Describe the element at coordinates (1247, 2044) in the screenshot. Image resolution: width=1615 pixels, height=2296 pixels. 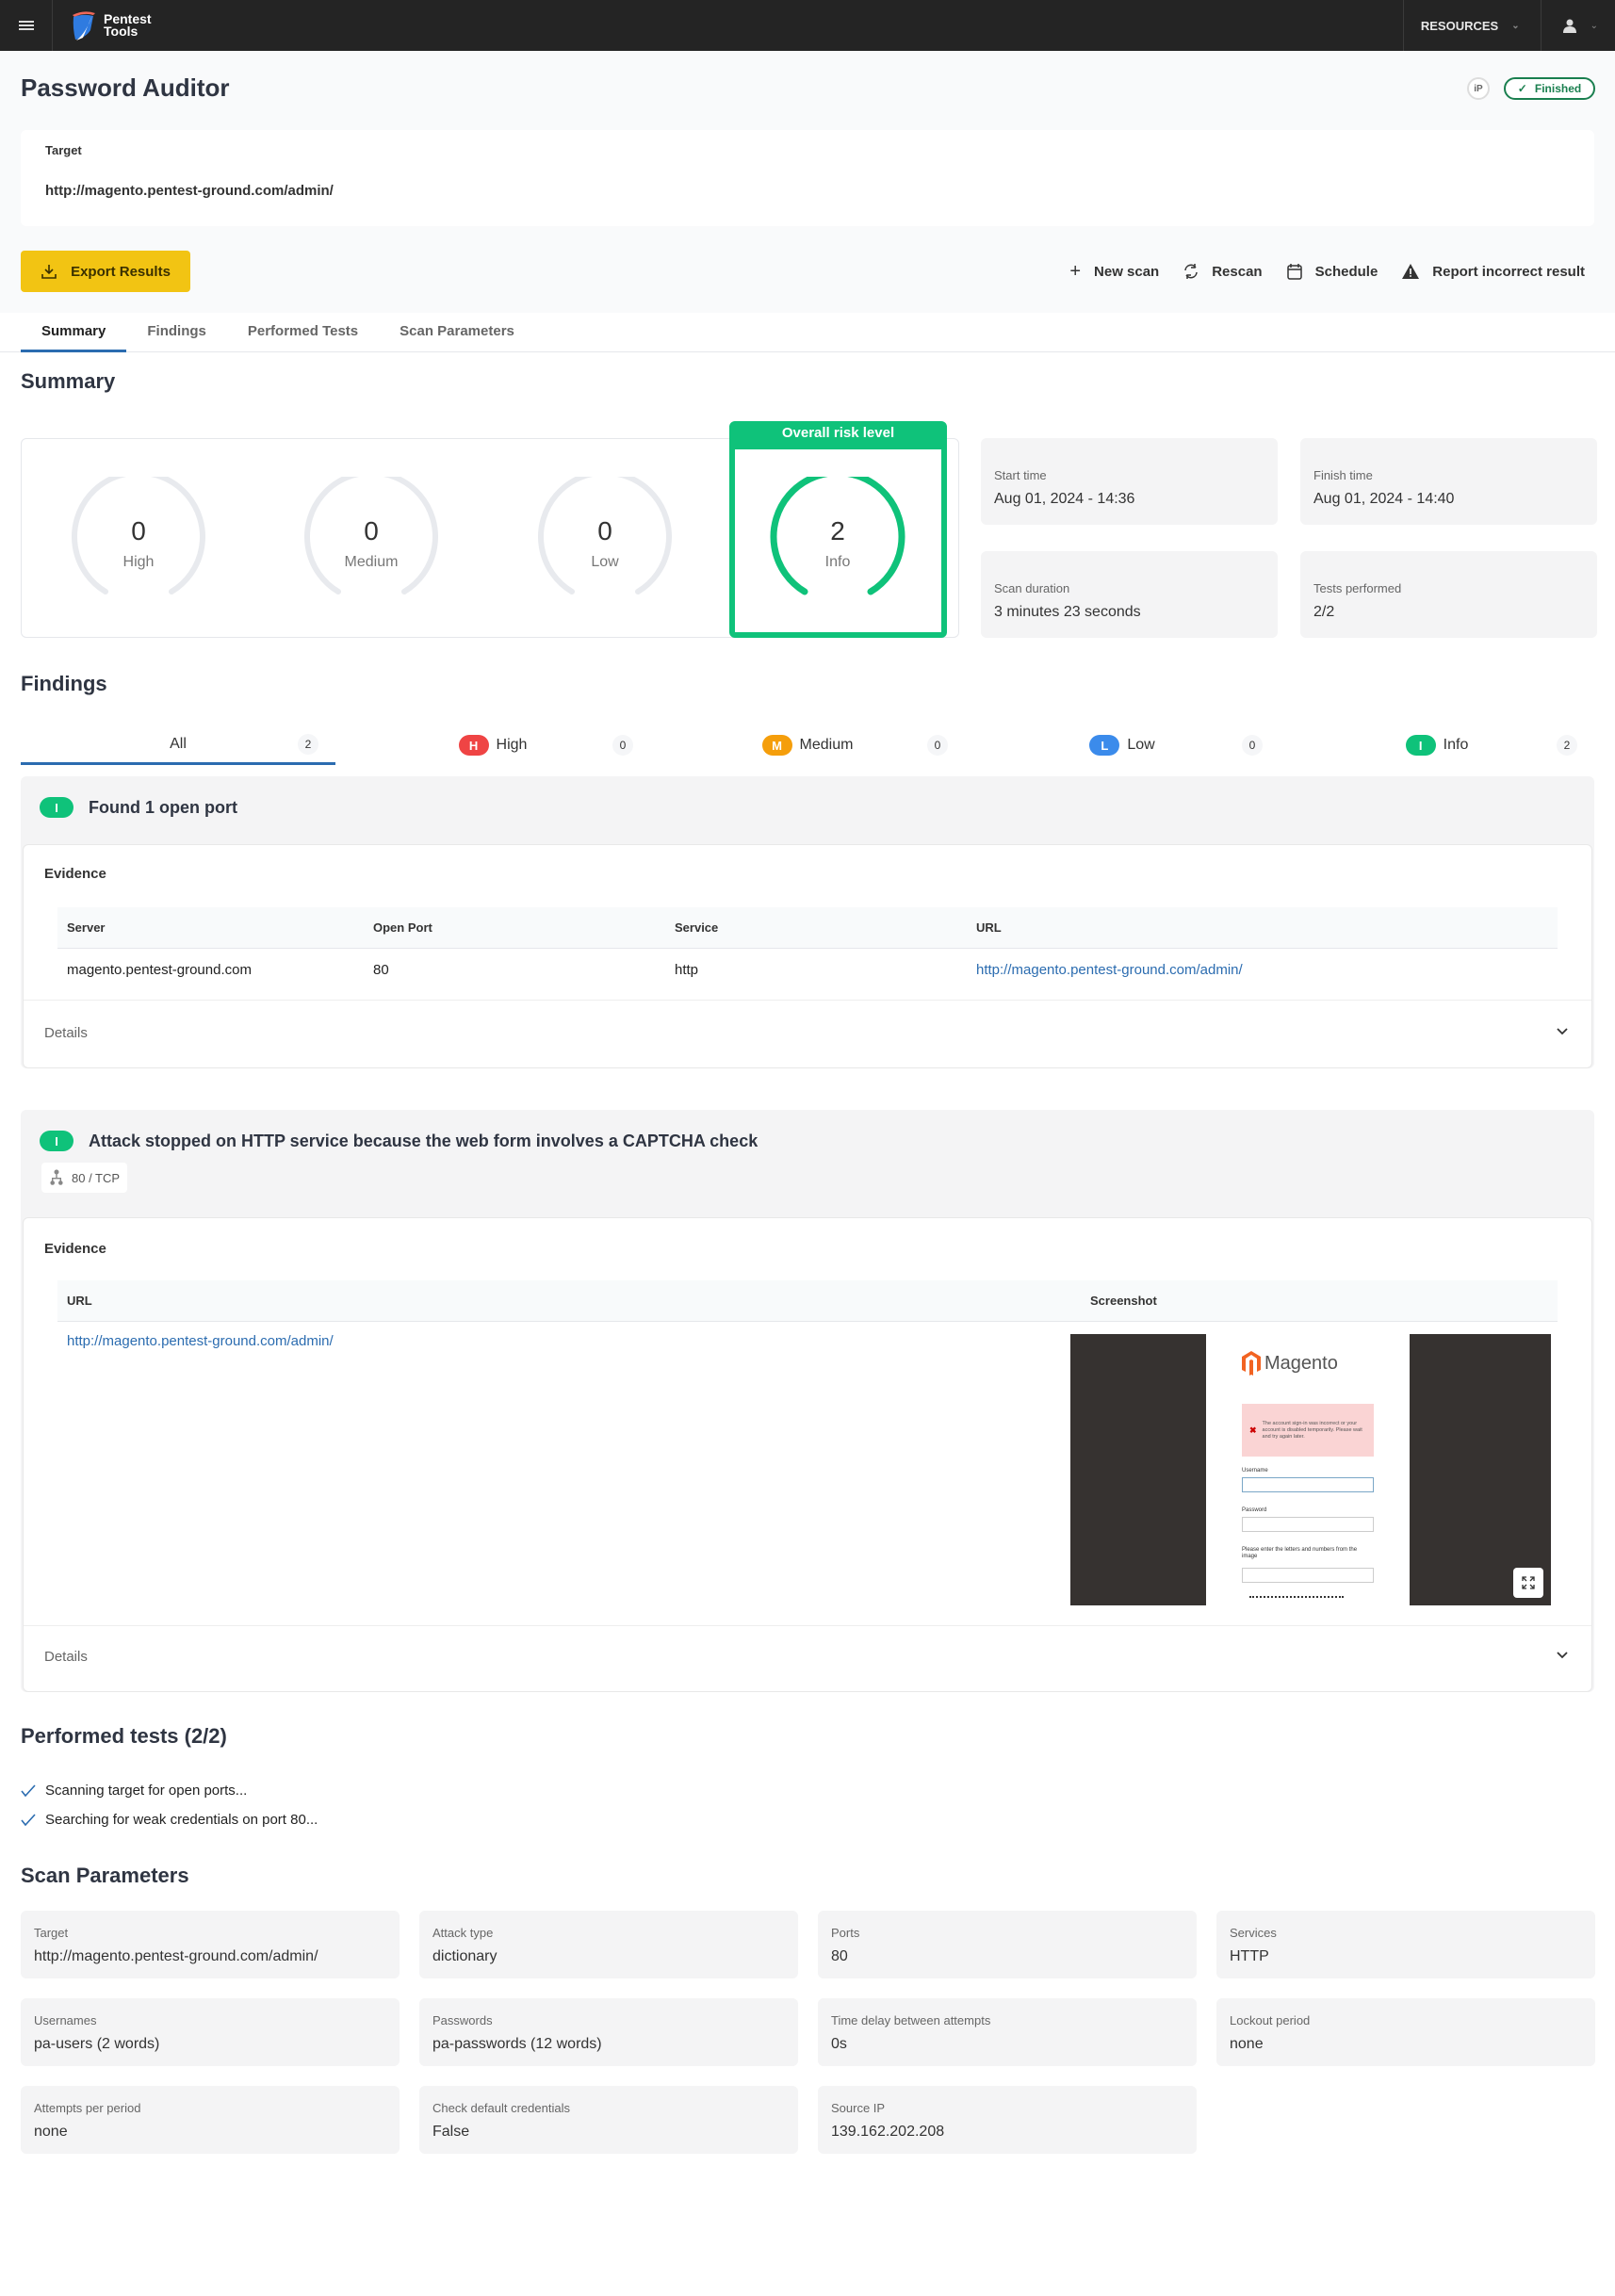
I see `param-value: none` at that location.